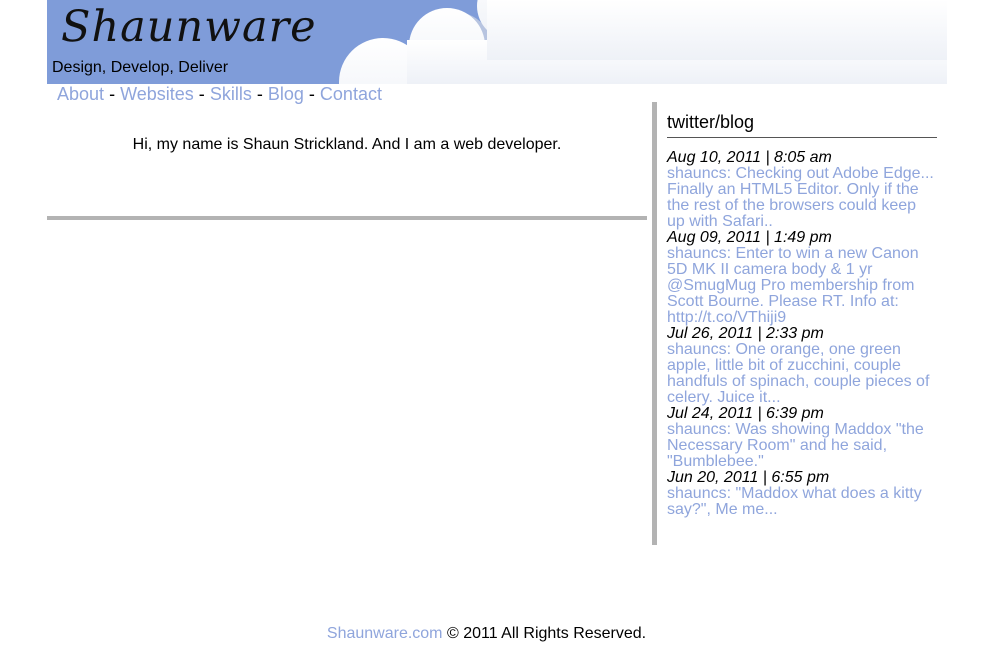 The width and height of the screenshot is (995, 667). What do you see at coordinates (791, 285) in the screenshot?
I see `tweet-line: @SmugMug Pro membership from` at bounding box center [791, 285].